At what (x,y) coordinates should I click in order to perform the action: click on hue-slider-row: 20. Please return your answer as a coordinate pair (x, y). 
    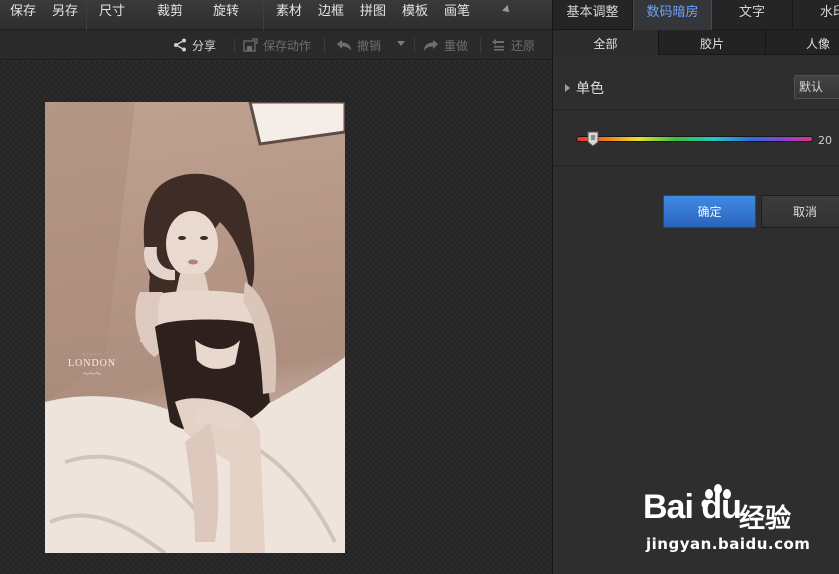
    Looking at the image, I should click on (696, 138).